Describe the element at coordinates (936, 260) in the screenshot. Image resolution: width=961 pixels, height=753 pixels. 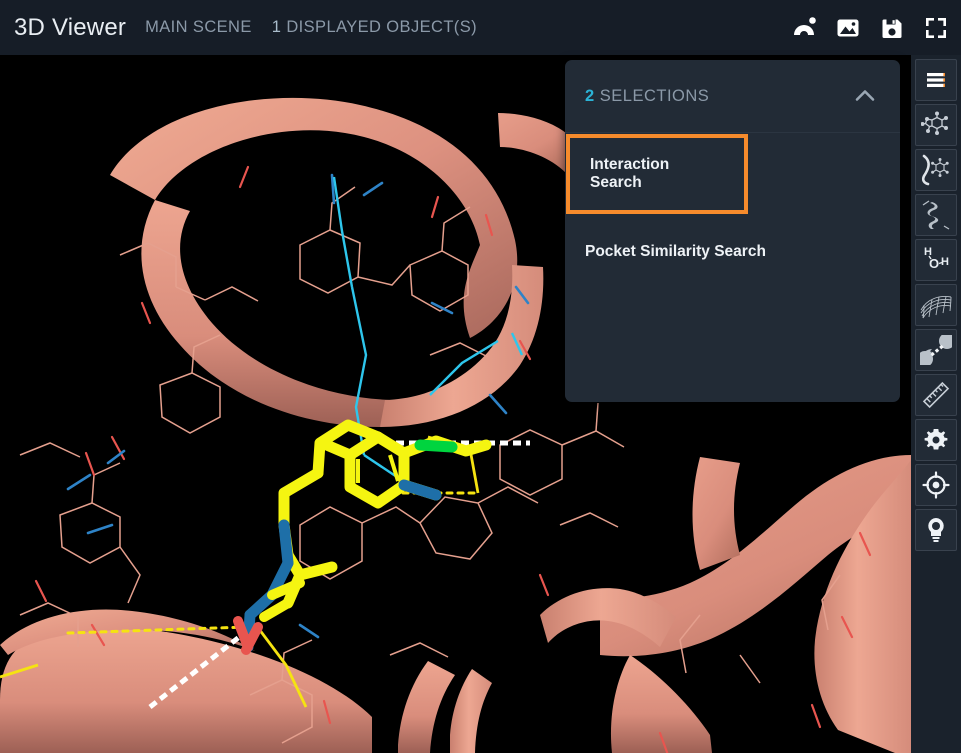
I see `water-icon: H H O` at that location.